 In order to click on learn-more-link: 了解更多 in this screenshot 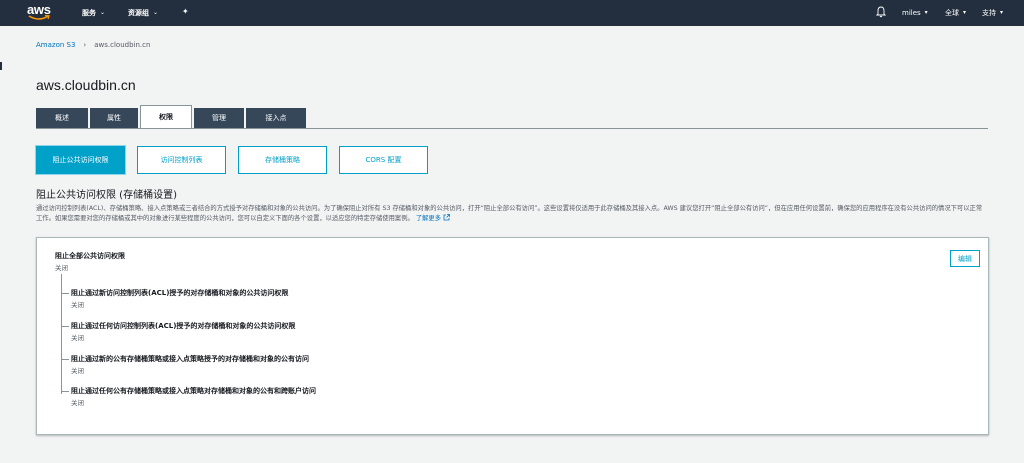, I will do `click(432, 218)`.